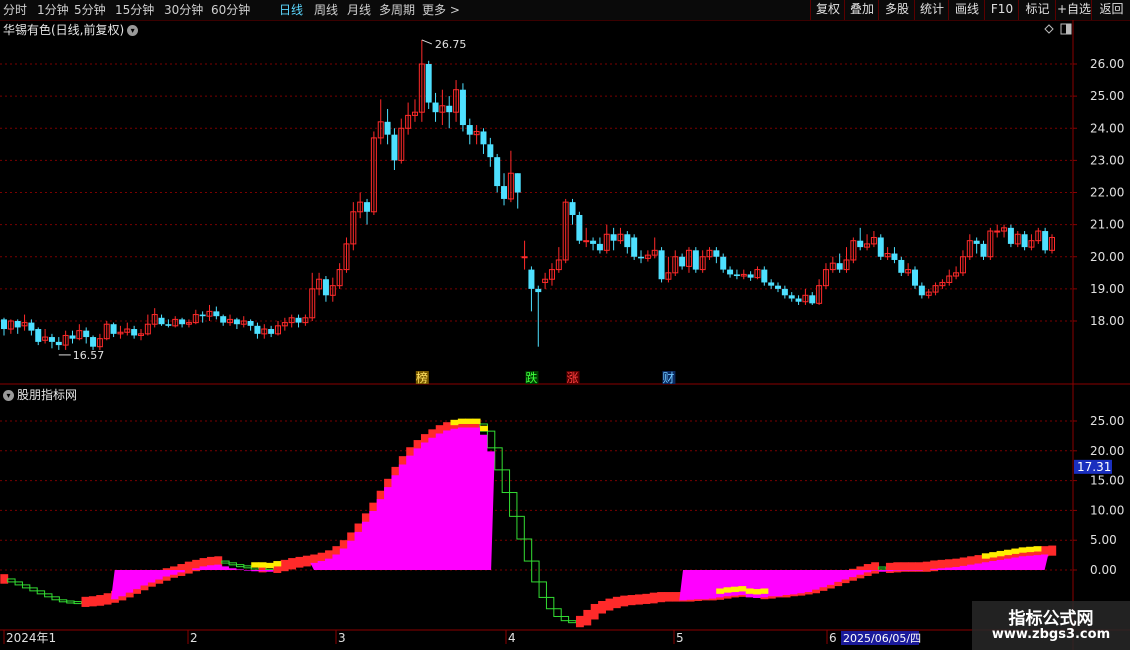 Image resolution: width=1130 pixels, height=650 pixels. I want to click on high-arrow, so click(427, 42).